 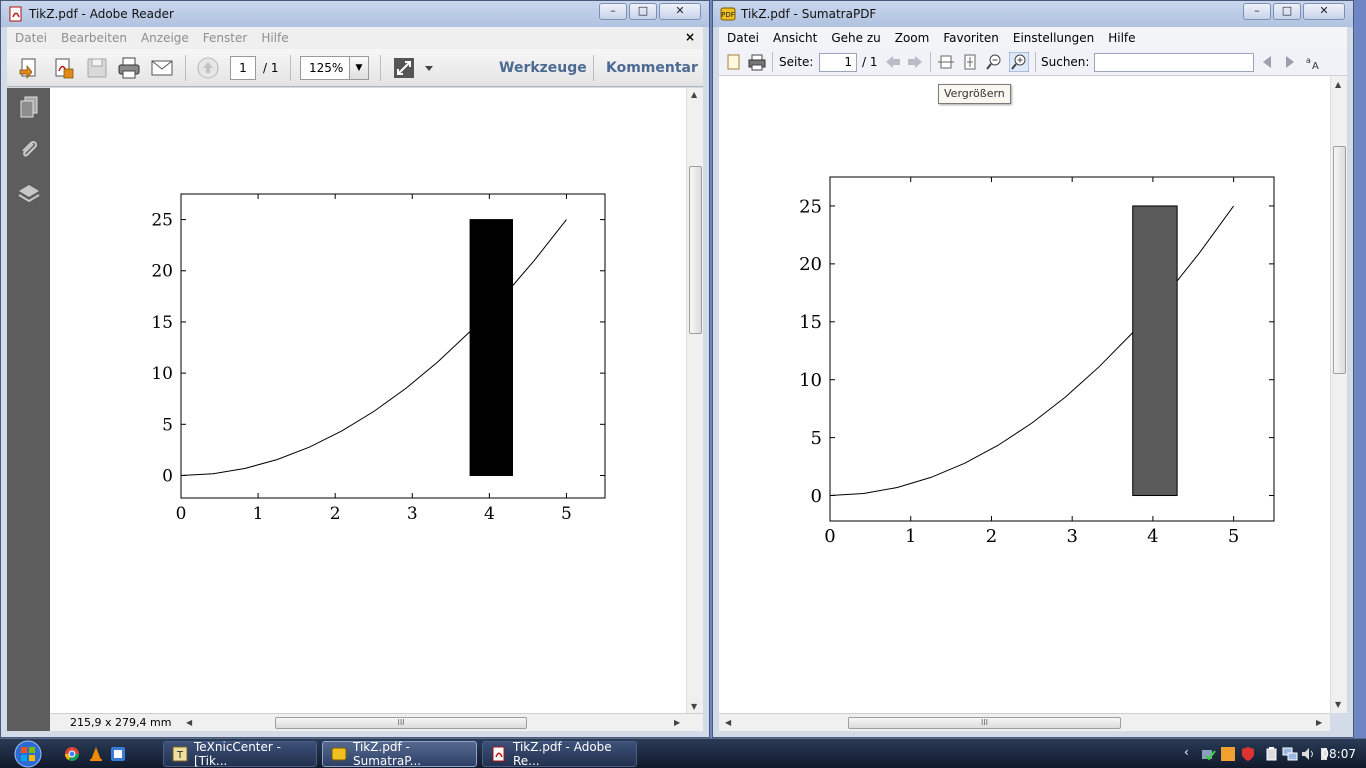 I want to click on network-icon, so click(x=1290, y=754).